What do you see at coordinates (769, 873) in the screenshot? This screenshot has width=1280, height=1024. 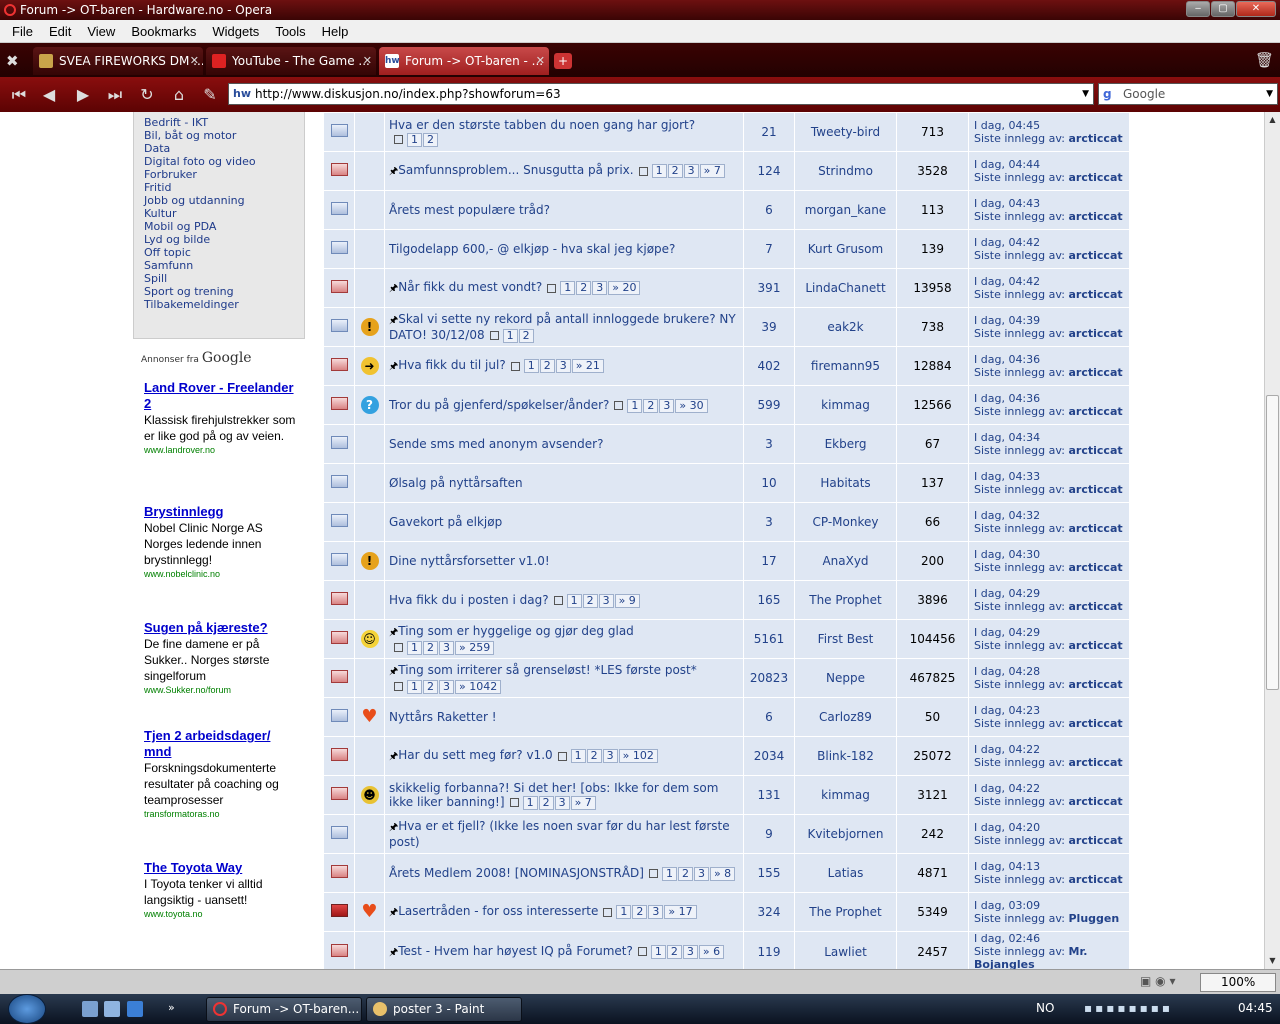 I see `replies-count: 155` at bounding box center [769, 873].